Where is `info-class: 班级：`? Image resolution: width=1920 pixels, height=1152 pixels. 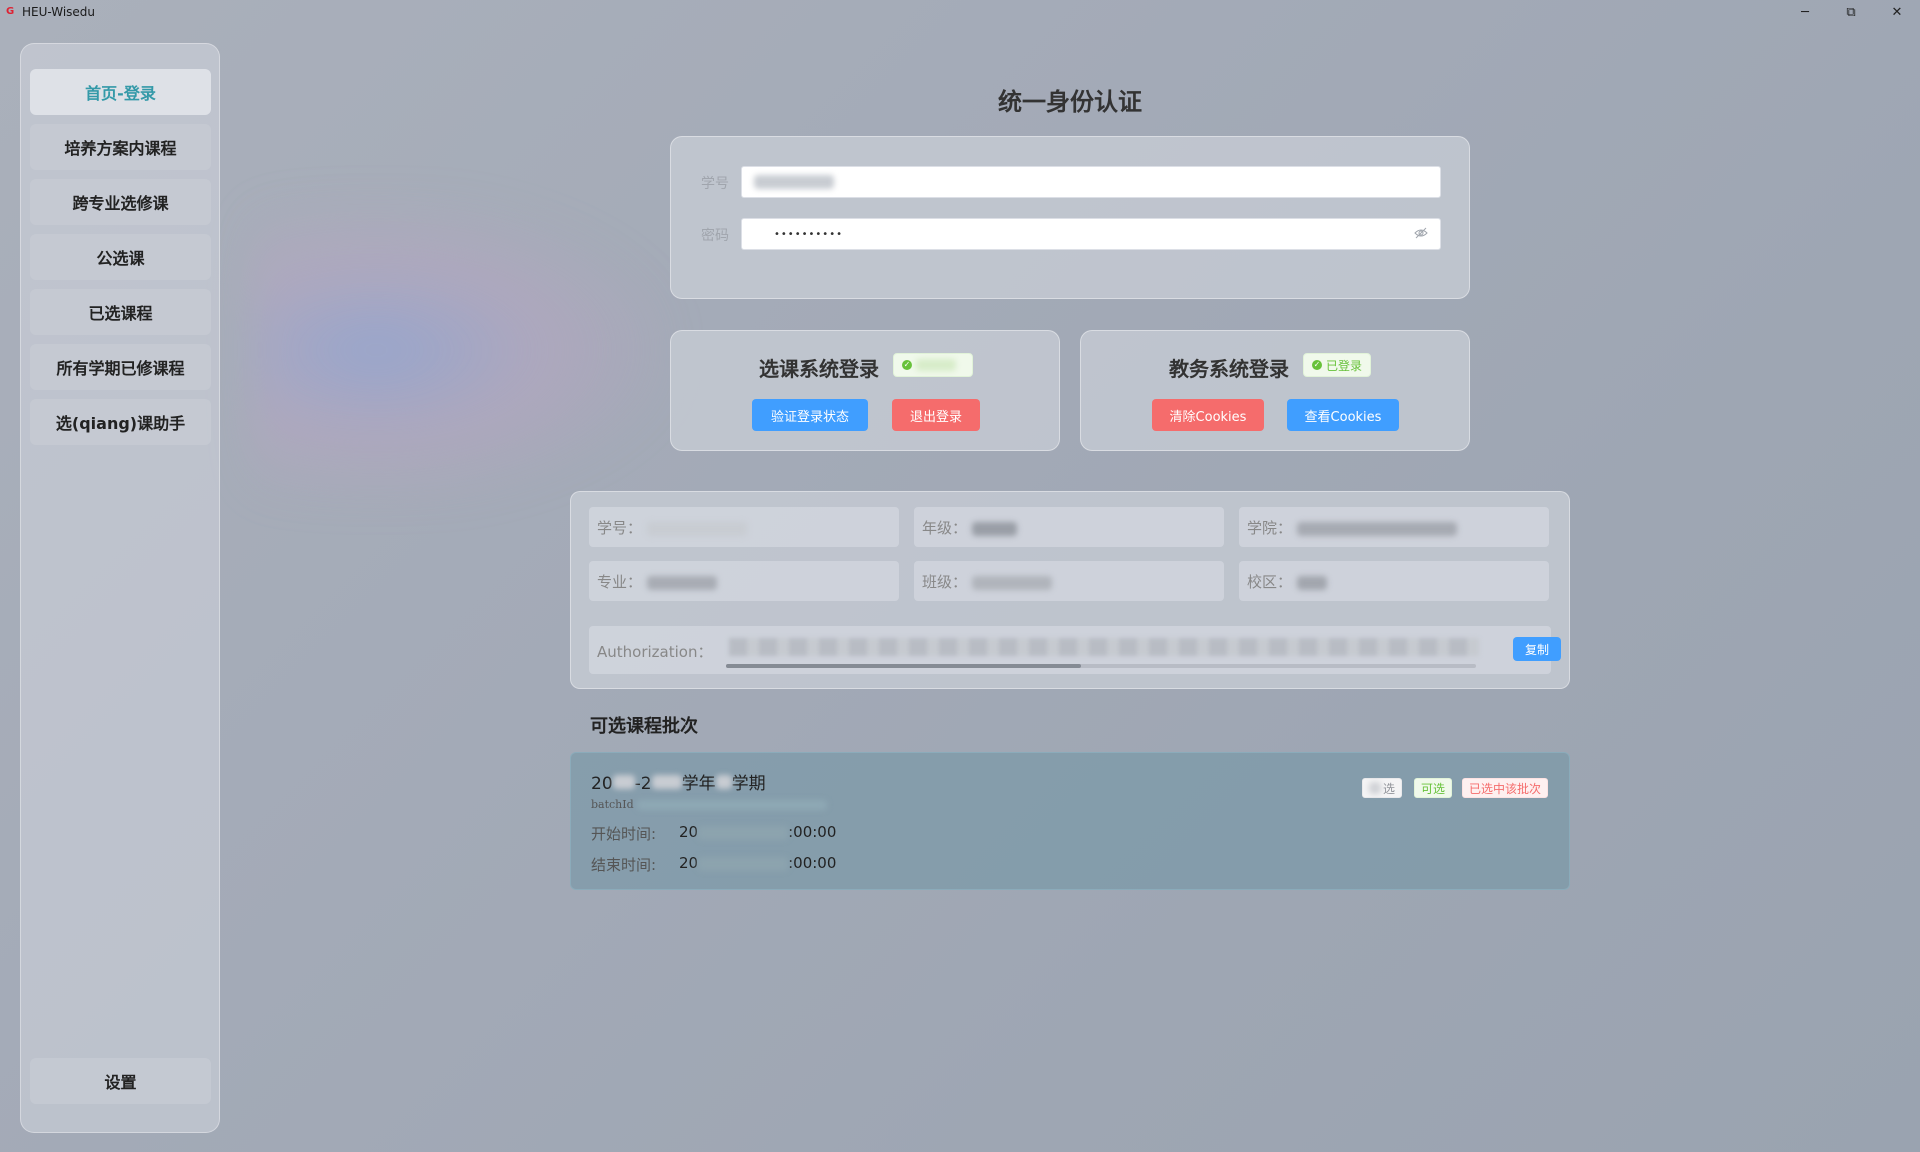 info-class: 班级： is located at coordinates (1069, 581).